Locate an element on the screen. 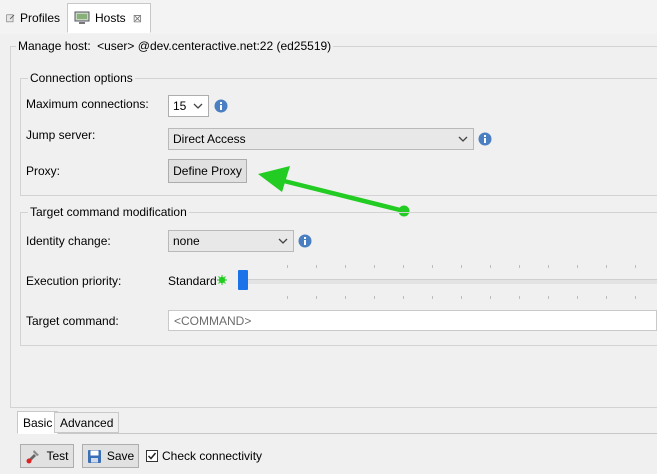  slider-thumb is located at coordinates (243, 280).